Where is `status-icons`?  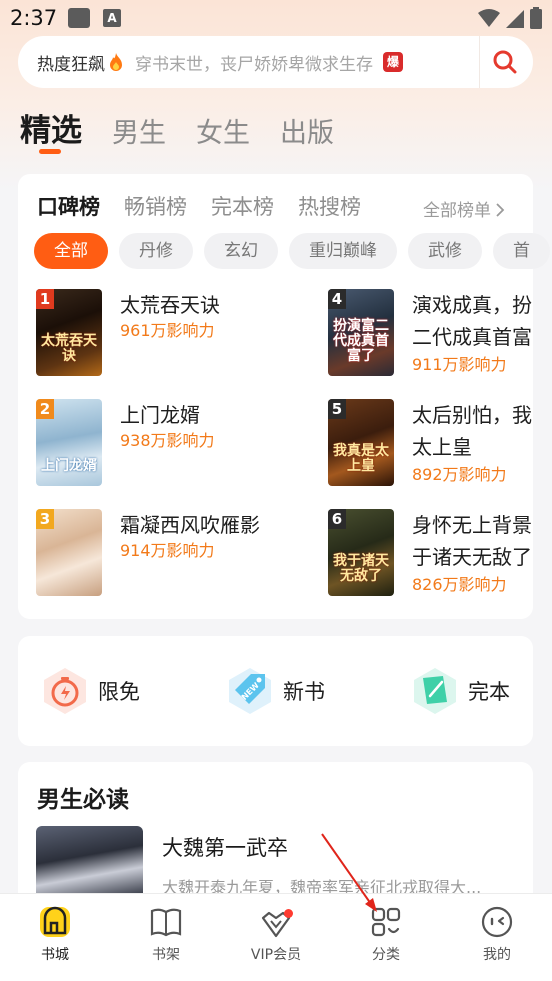 status-icons is located at coordinates (510, 18).